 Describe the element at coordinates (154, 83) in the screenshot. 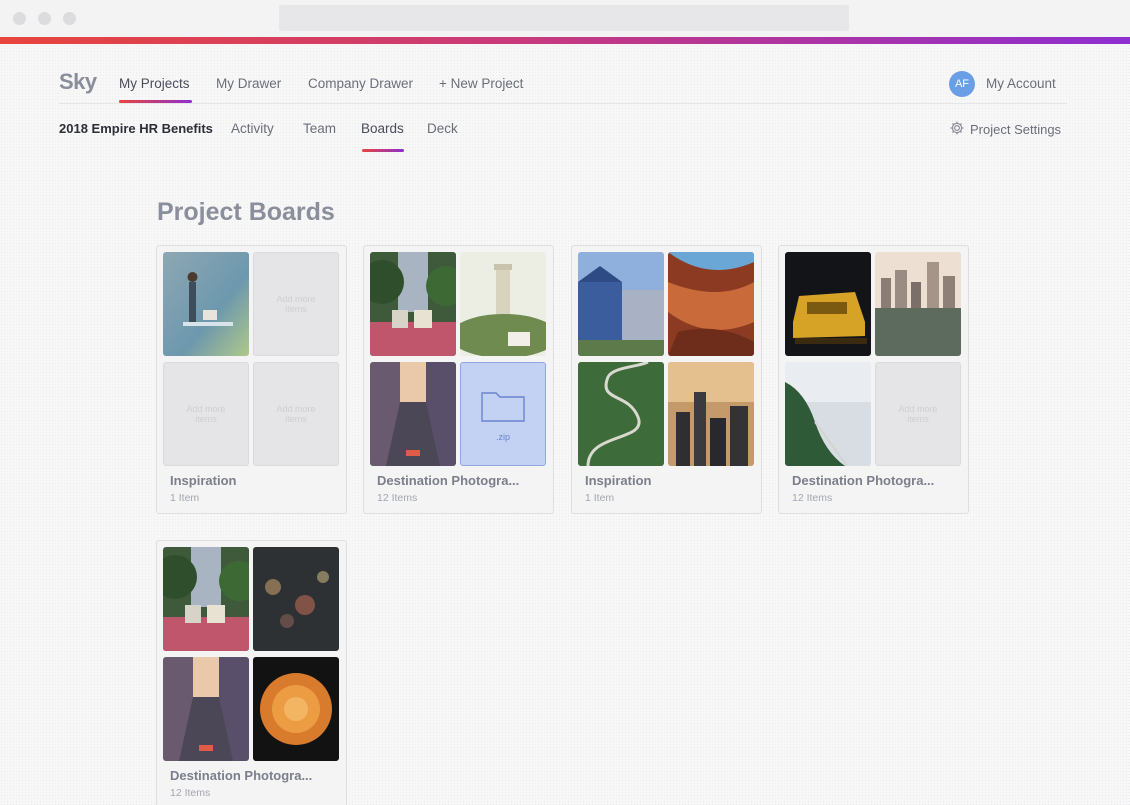

I see `nav-my-projects: My Projects` at that location.